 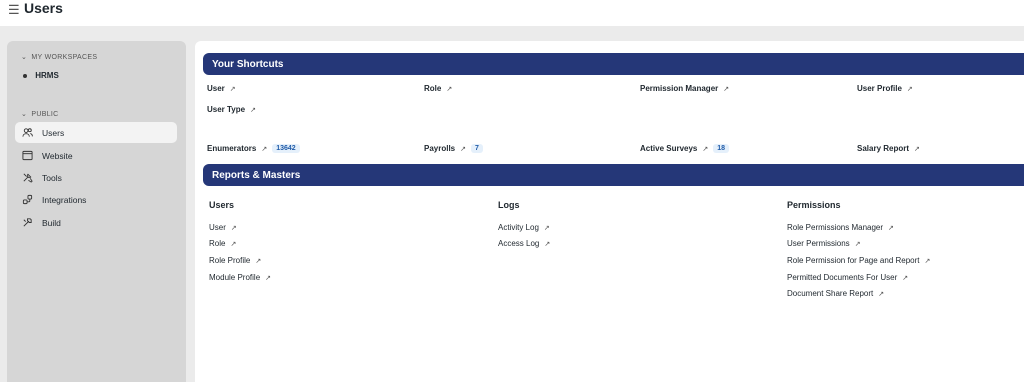 What do you see at coordinates (256, 175) in the screenshot?
I see `section-title: Reports & Masters` at bounding box center [256, 175].